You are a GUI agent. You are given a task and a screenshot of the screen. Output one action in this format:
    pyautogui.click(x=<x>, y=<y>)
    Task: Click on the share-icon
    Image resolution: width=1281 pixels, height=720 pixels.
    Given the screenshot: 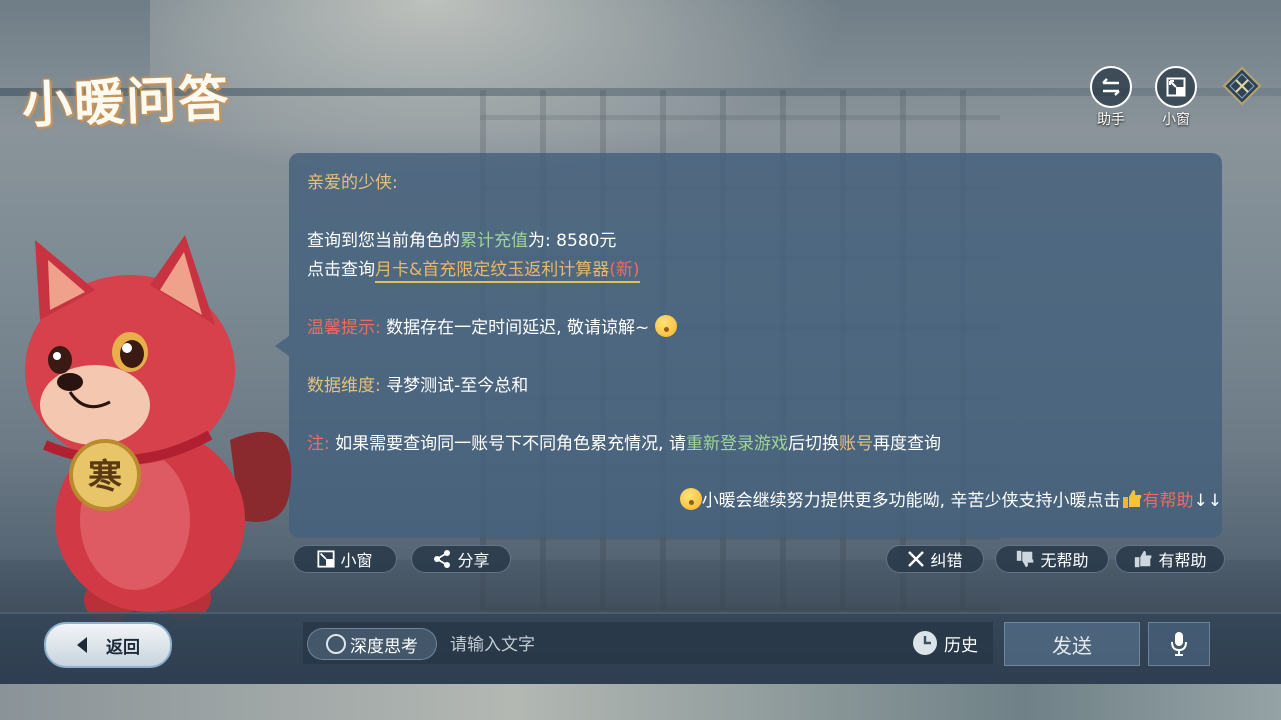 What is the action you would take?
    pyautogui.click(x=442, y=559)
    